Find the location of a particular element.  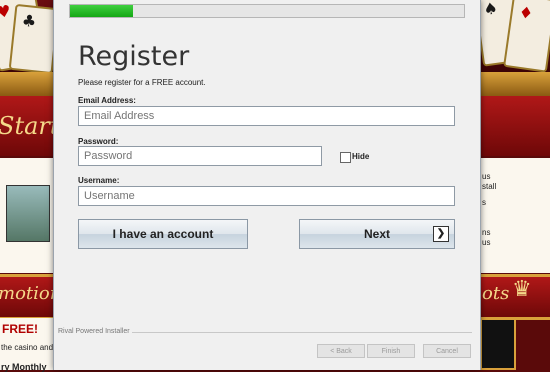

next-button: Next ❯ is located at coordinates (377, 234).